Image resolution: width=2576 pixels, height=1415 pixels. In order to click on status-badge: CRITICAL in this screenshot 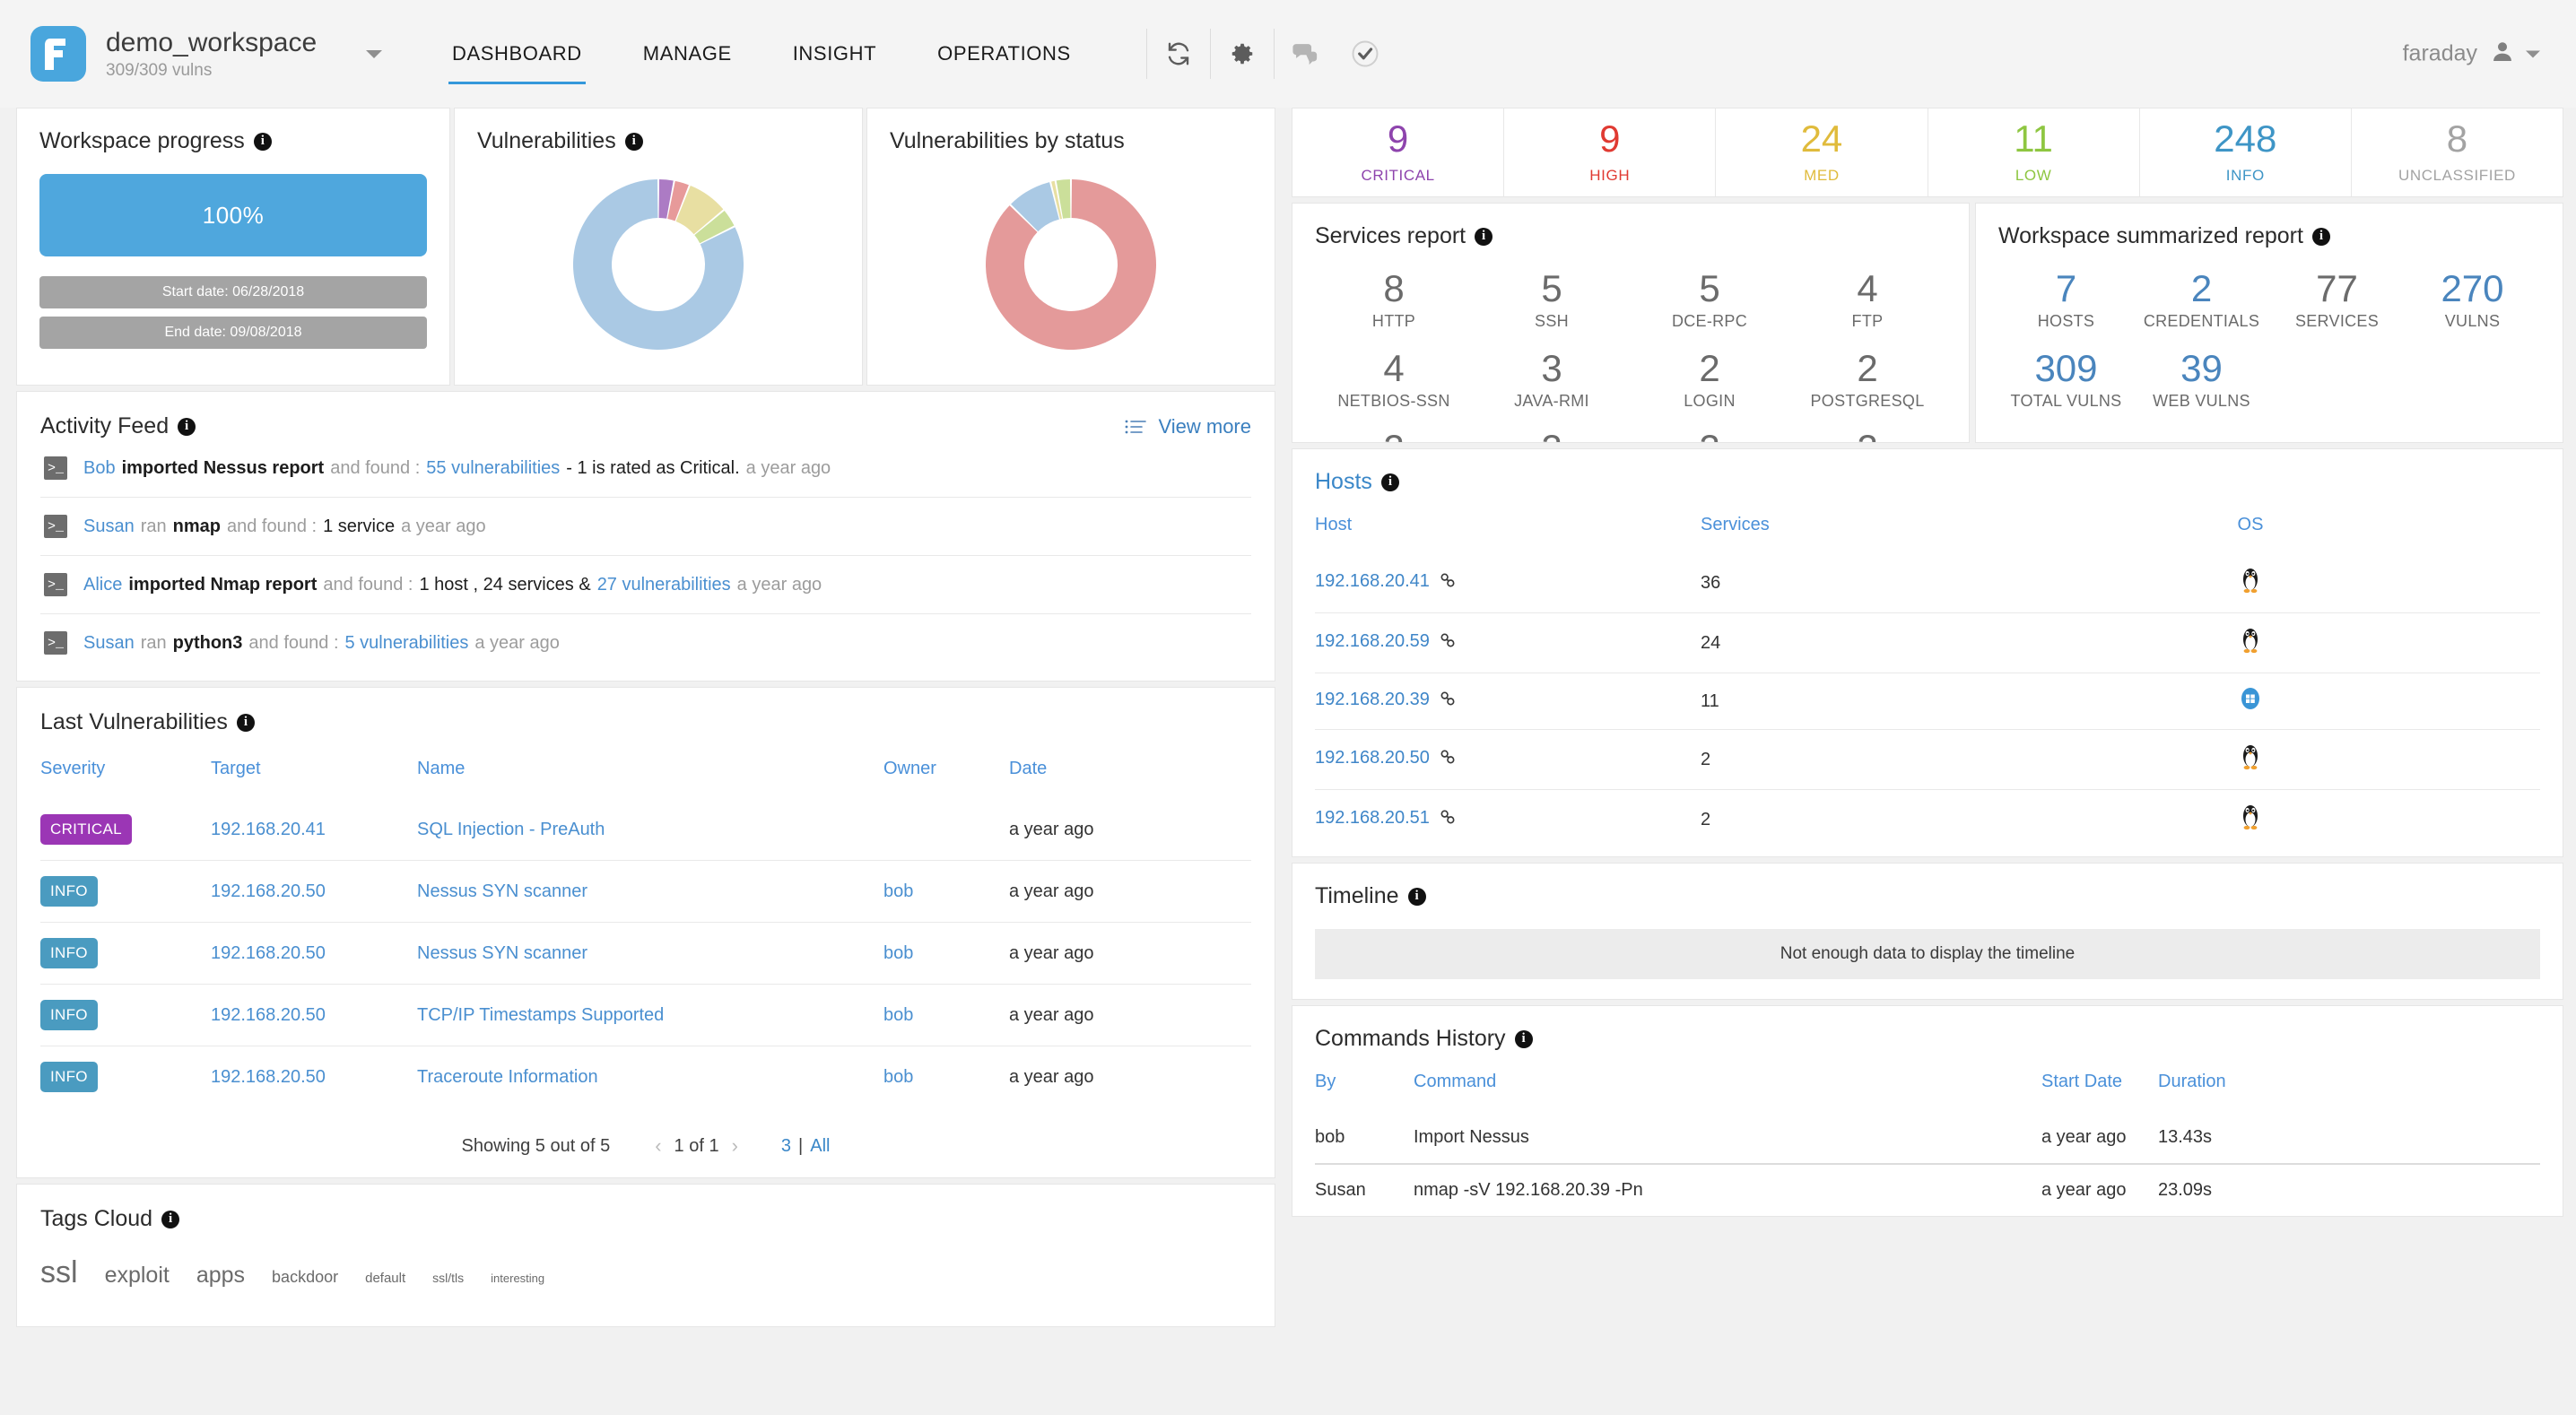, I will do `click(86, 829)`.